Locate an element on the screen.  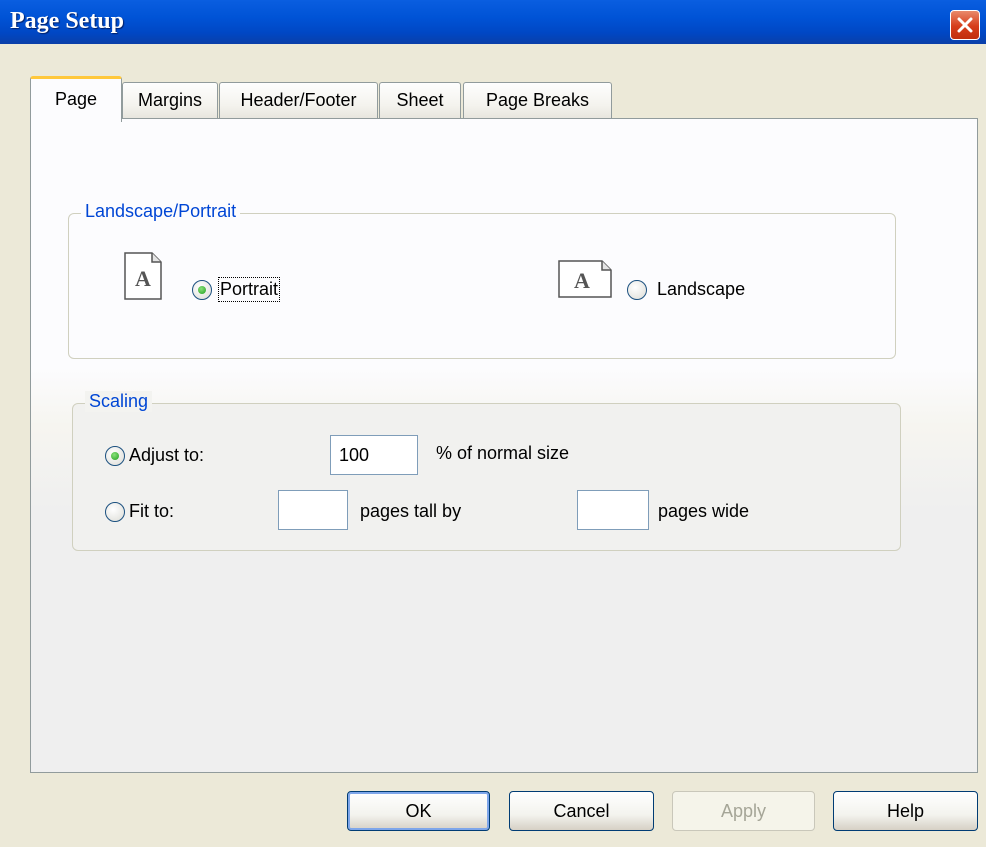
portrait-radio is located at coordinates (202, 290).